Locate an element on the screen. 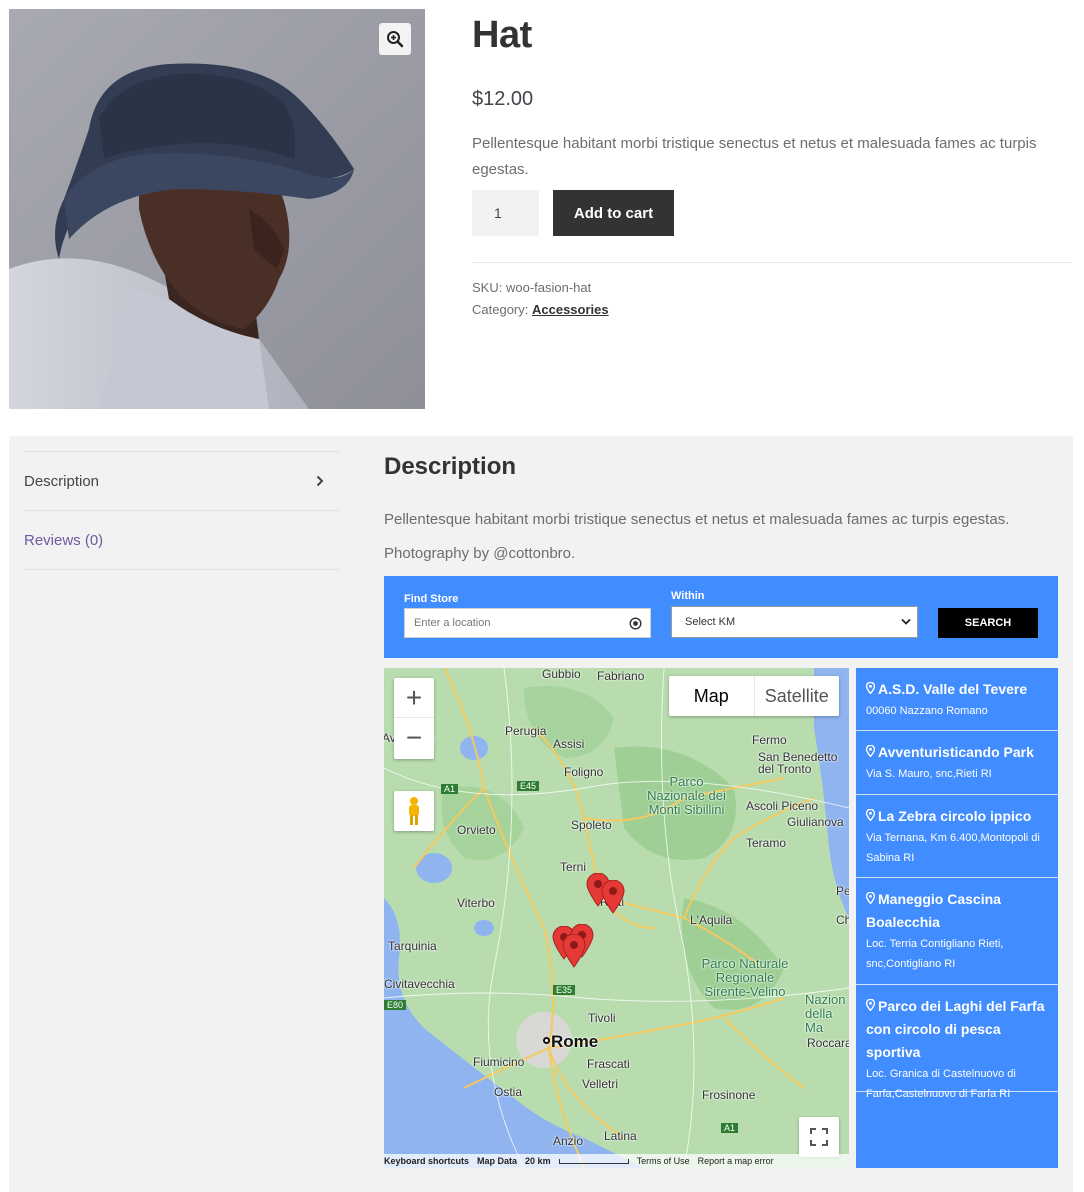 This screenshot has height=1192, width=1084. product-image is located at coordinates (217, 209).